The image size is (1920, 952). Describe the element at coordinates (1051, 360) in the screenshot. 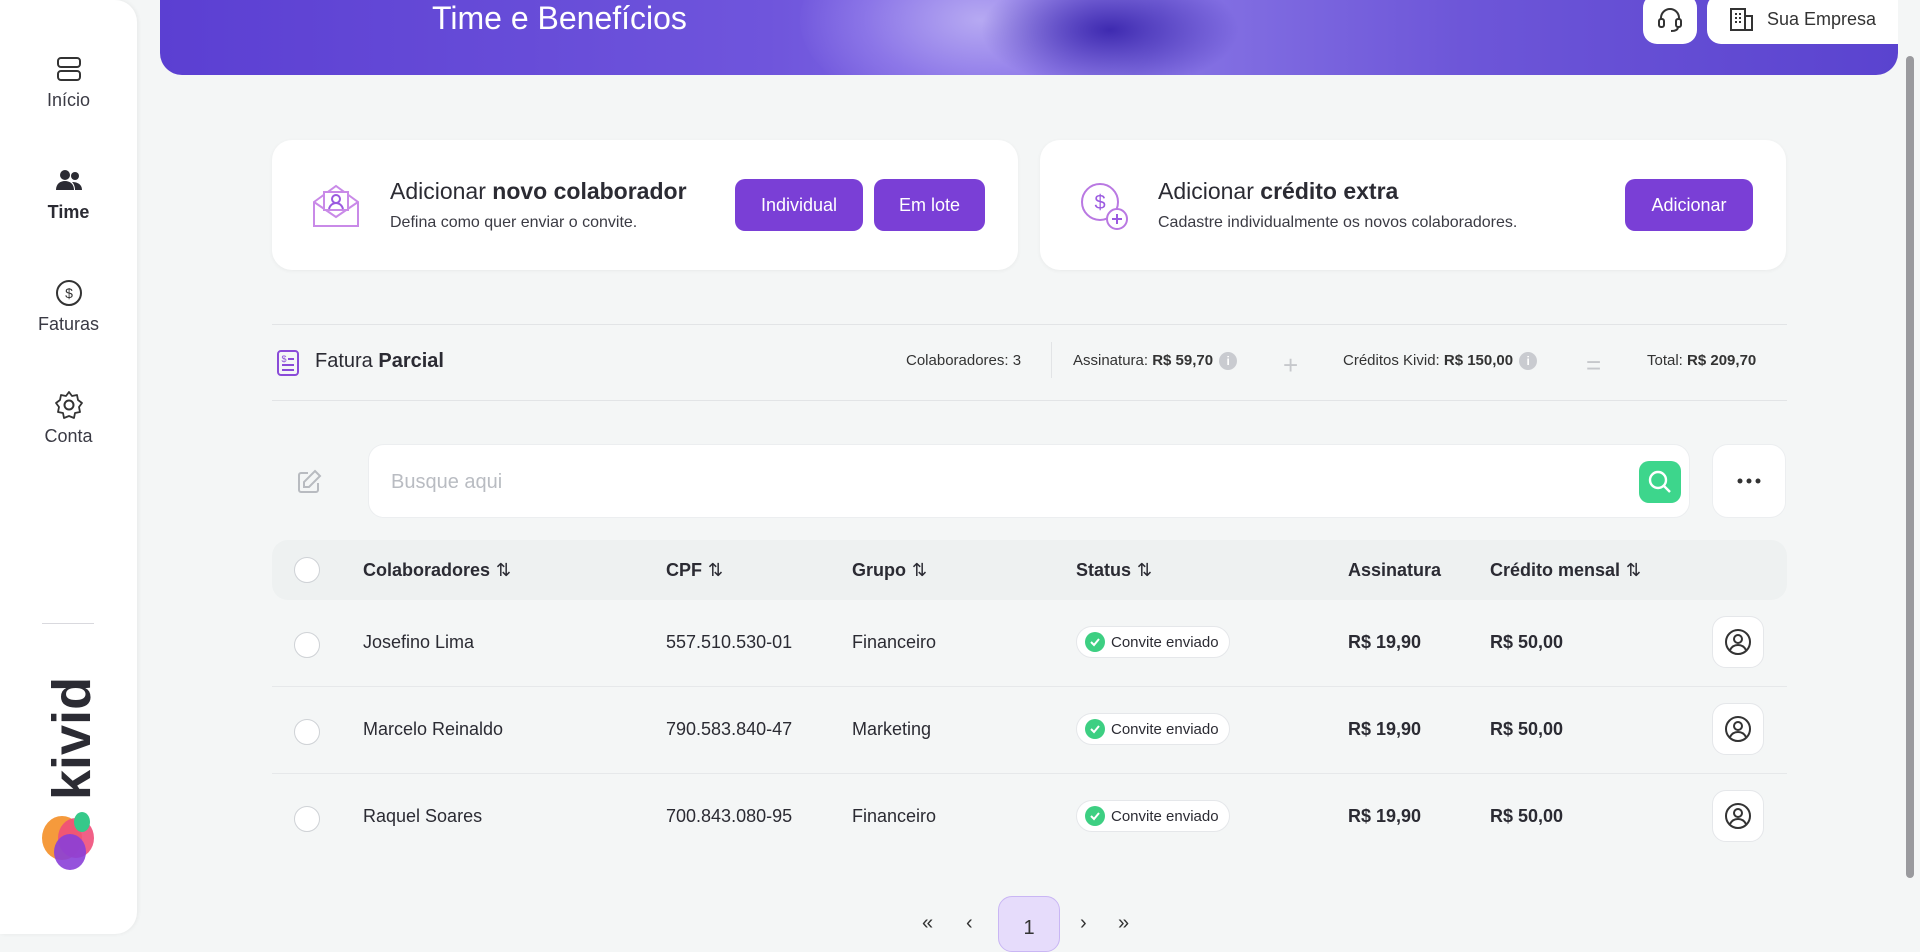

I see `stat-divider` at that location.